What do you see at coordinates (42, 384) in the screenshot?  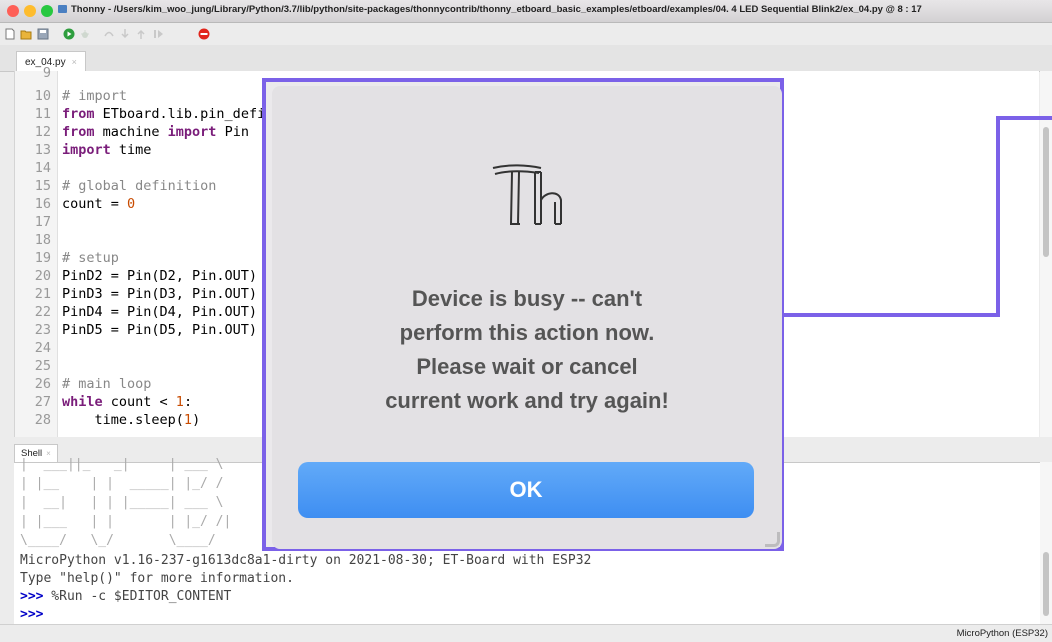 I see `line-number: 26` at bounding box center [42, 384].